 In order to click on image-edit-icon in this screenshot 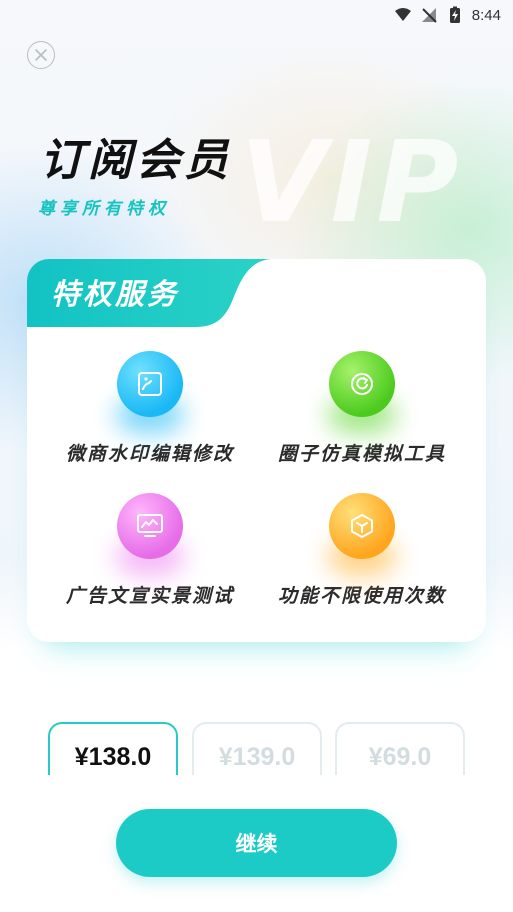, I will do `click(150, 384)`.